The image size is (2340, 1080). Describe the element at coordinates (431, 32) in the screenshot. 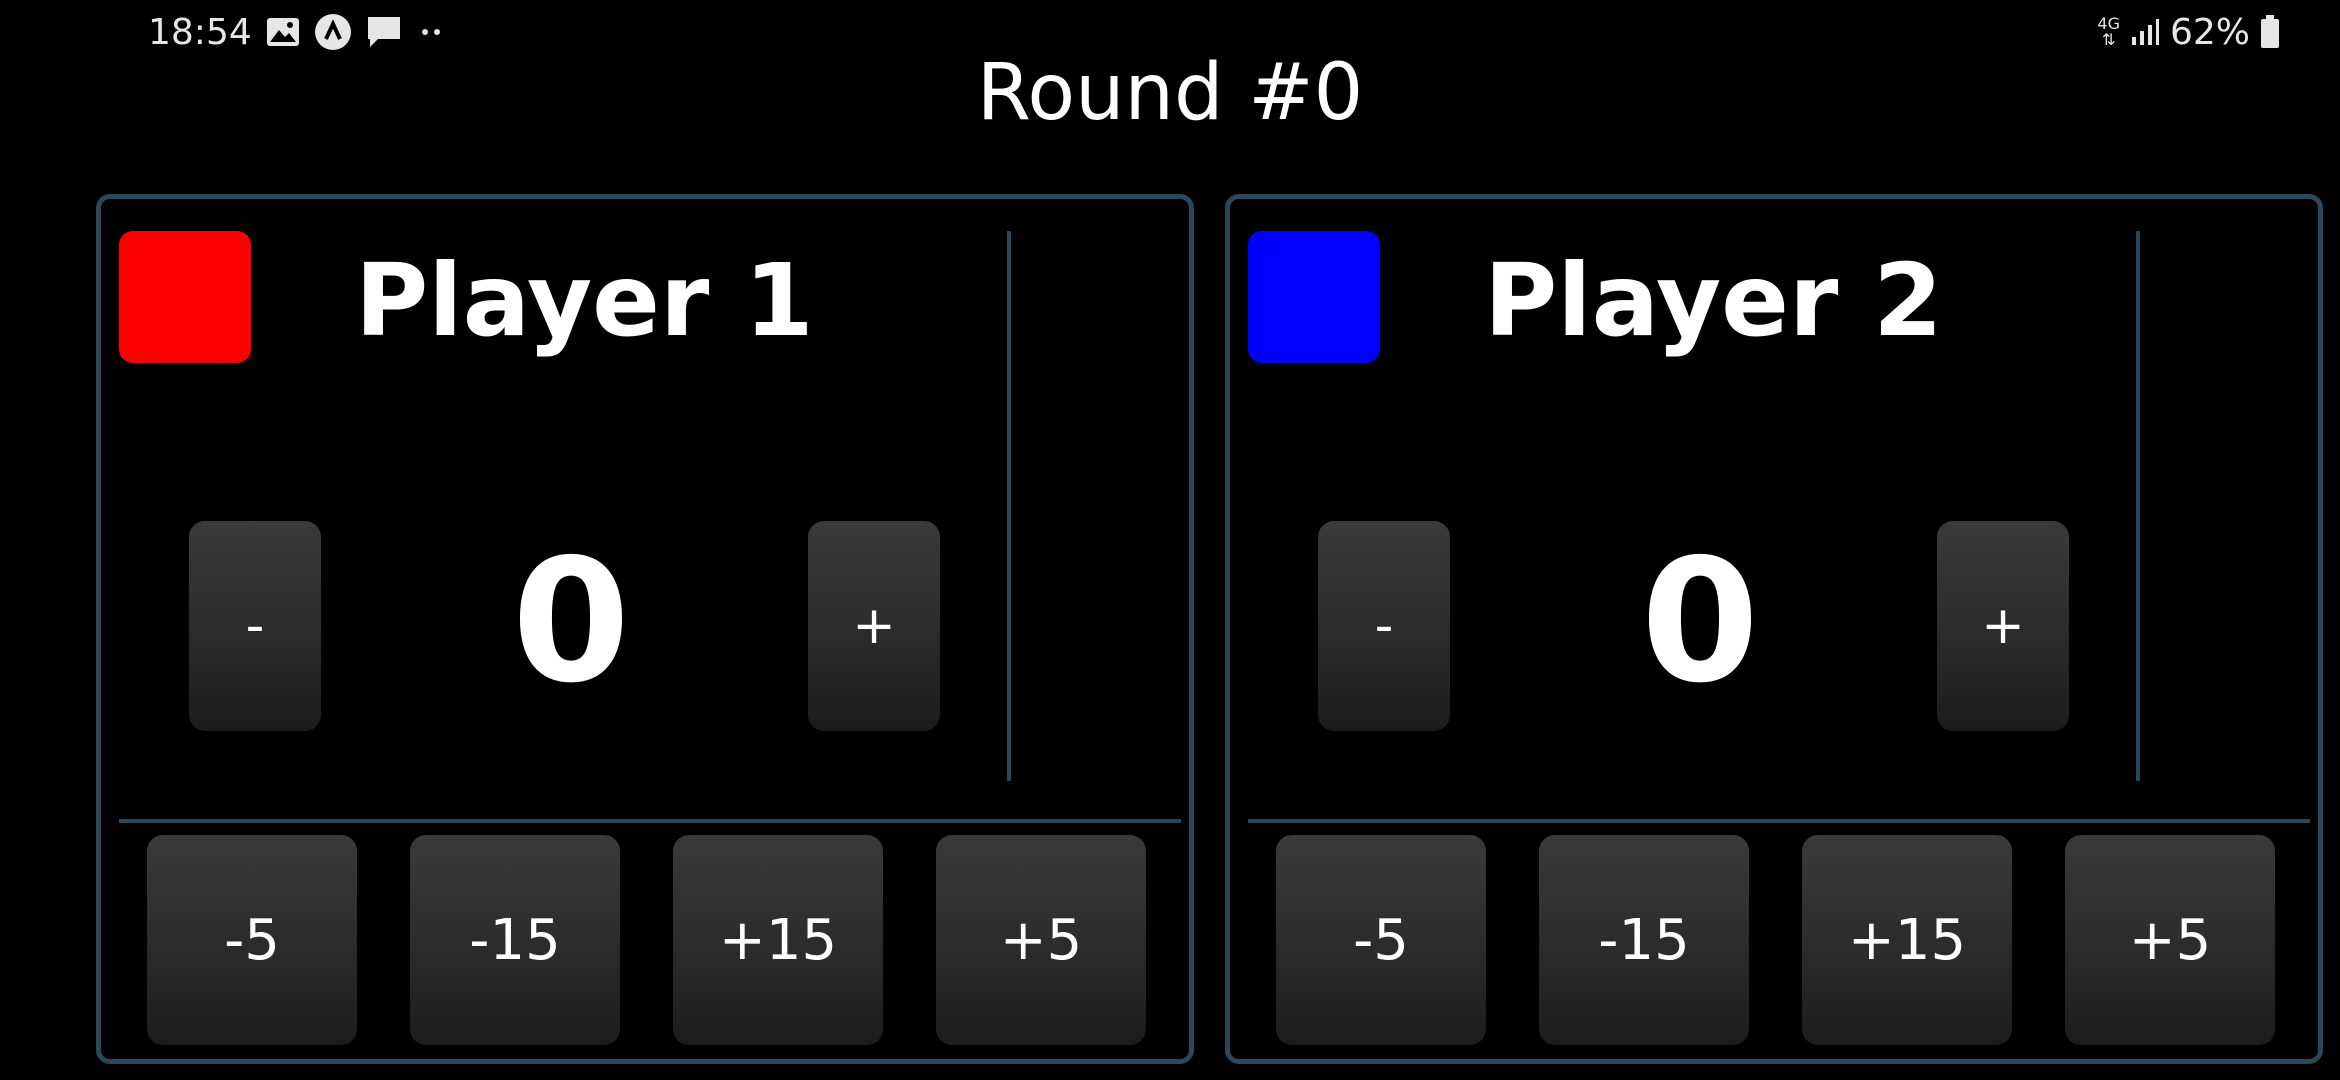

I see `more-dots-icon` at that location.